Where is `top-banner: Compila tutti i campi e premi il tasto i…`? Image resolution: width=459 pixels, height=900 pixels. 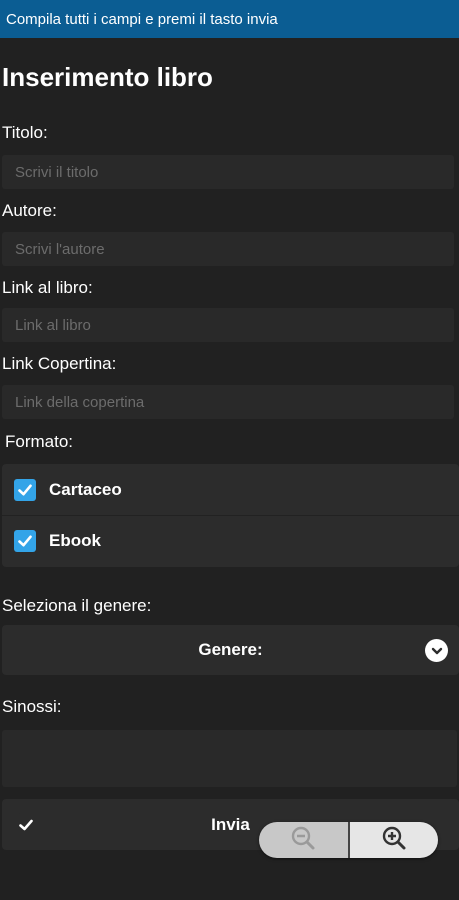 top-banner: Compila tutti i campi e premi il tasto i… is located at coordinates (229, 19).